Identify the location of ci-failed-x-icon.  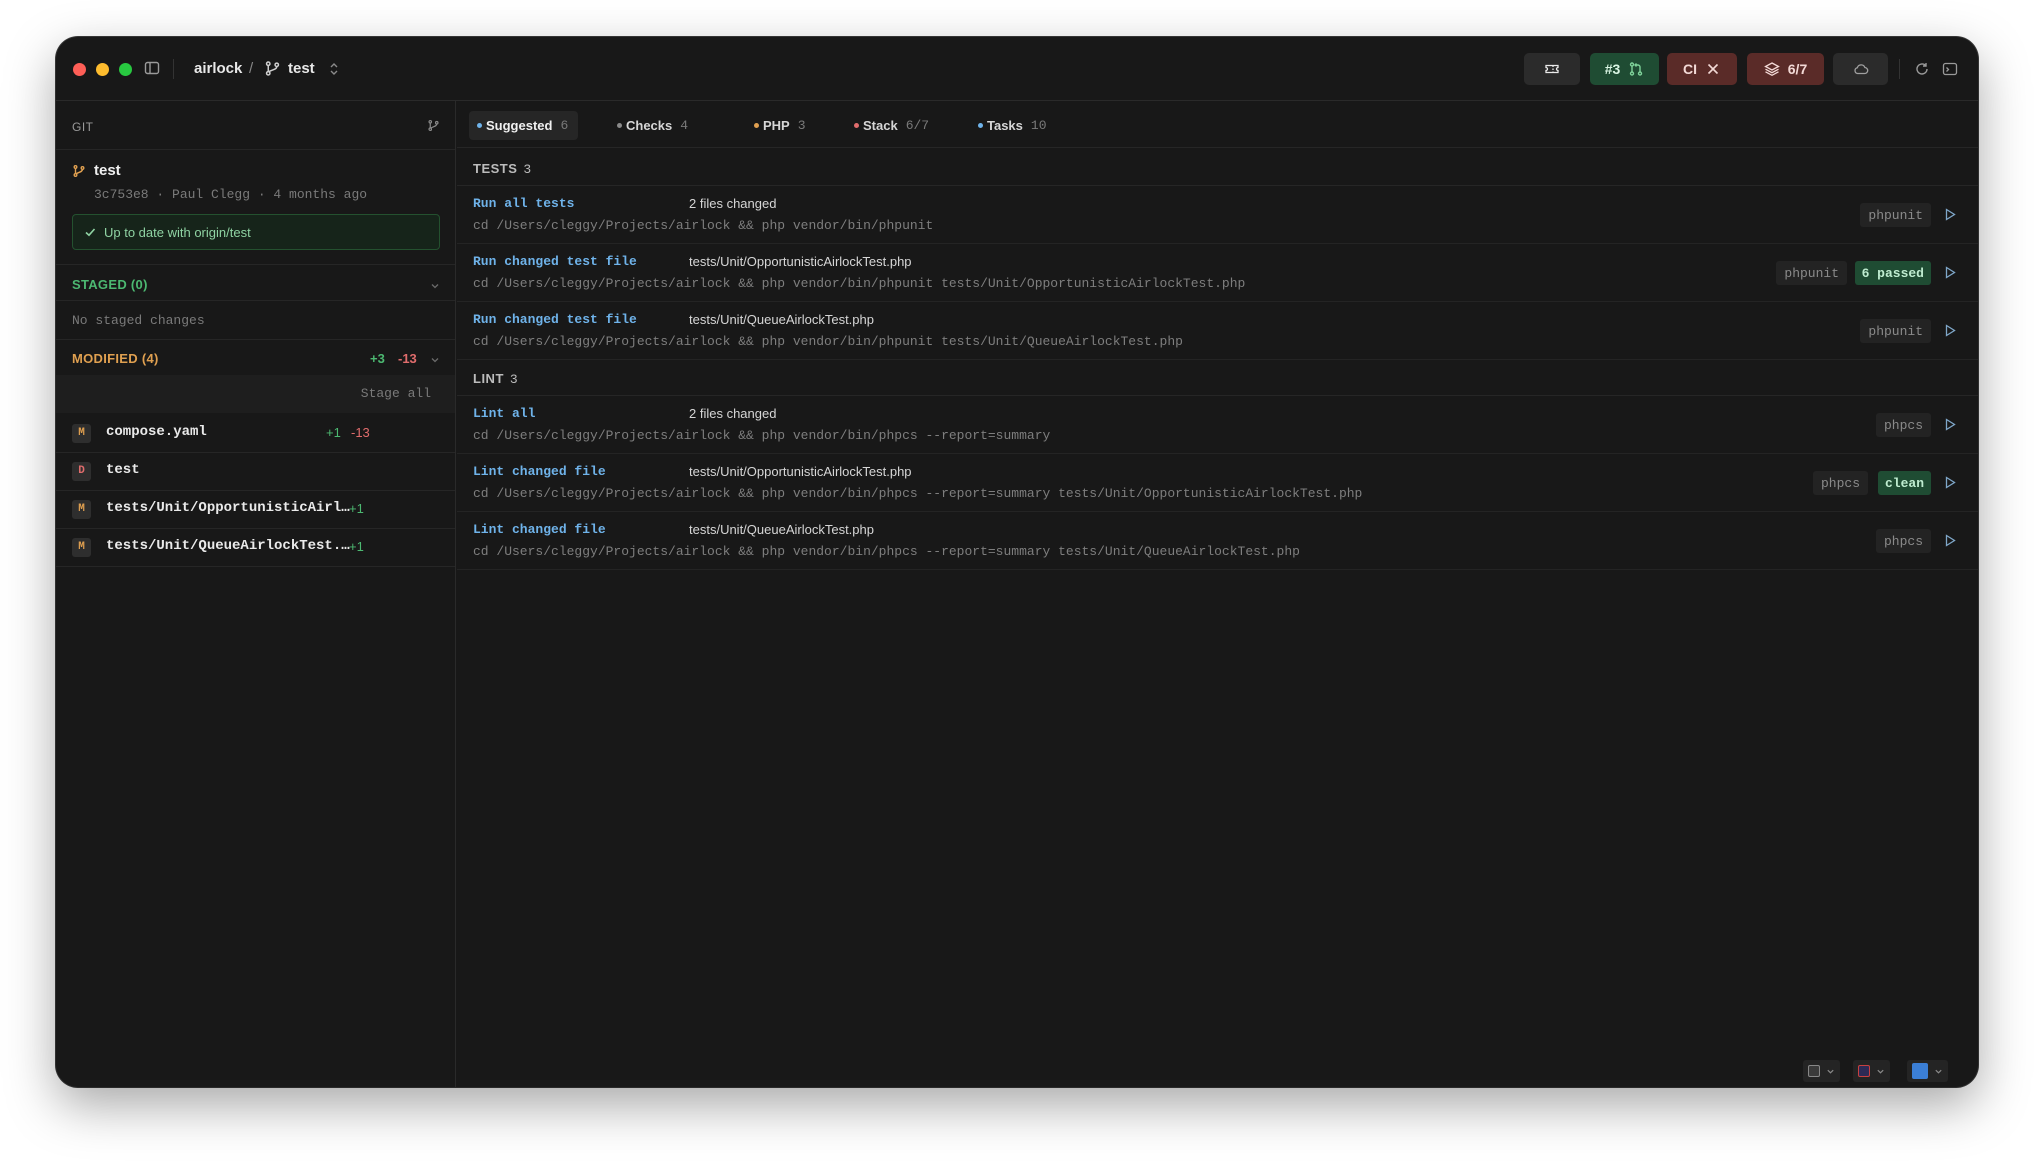
(1713, 69).